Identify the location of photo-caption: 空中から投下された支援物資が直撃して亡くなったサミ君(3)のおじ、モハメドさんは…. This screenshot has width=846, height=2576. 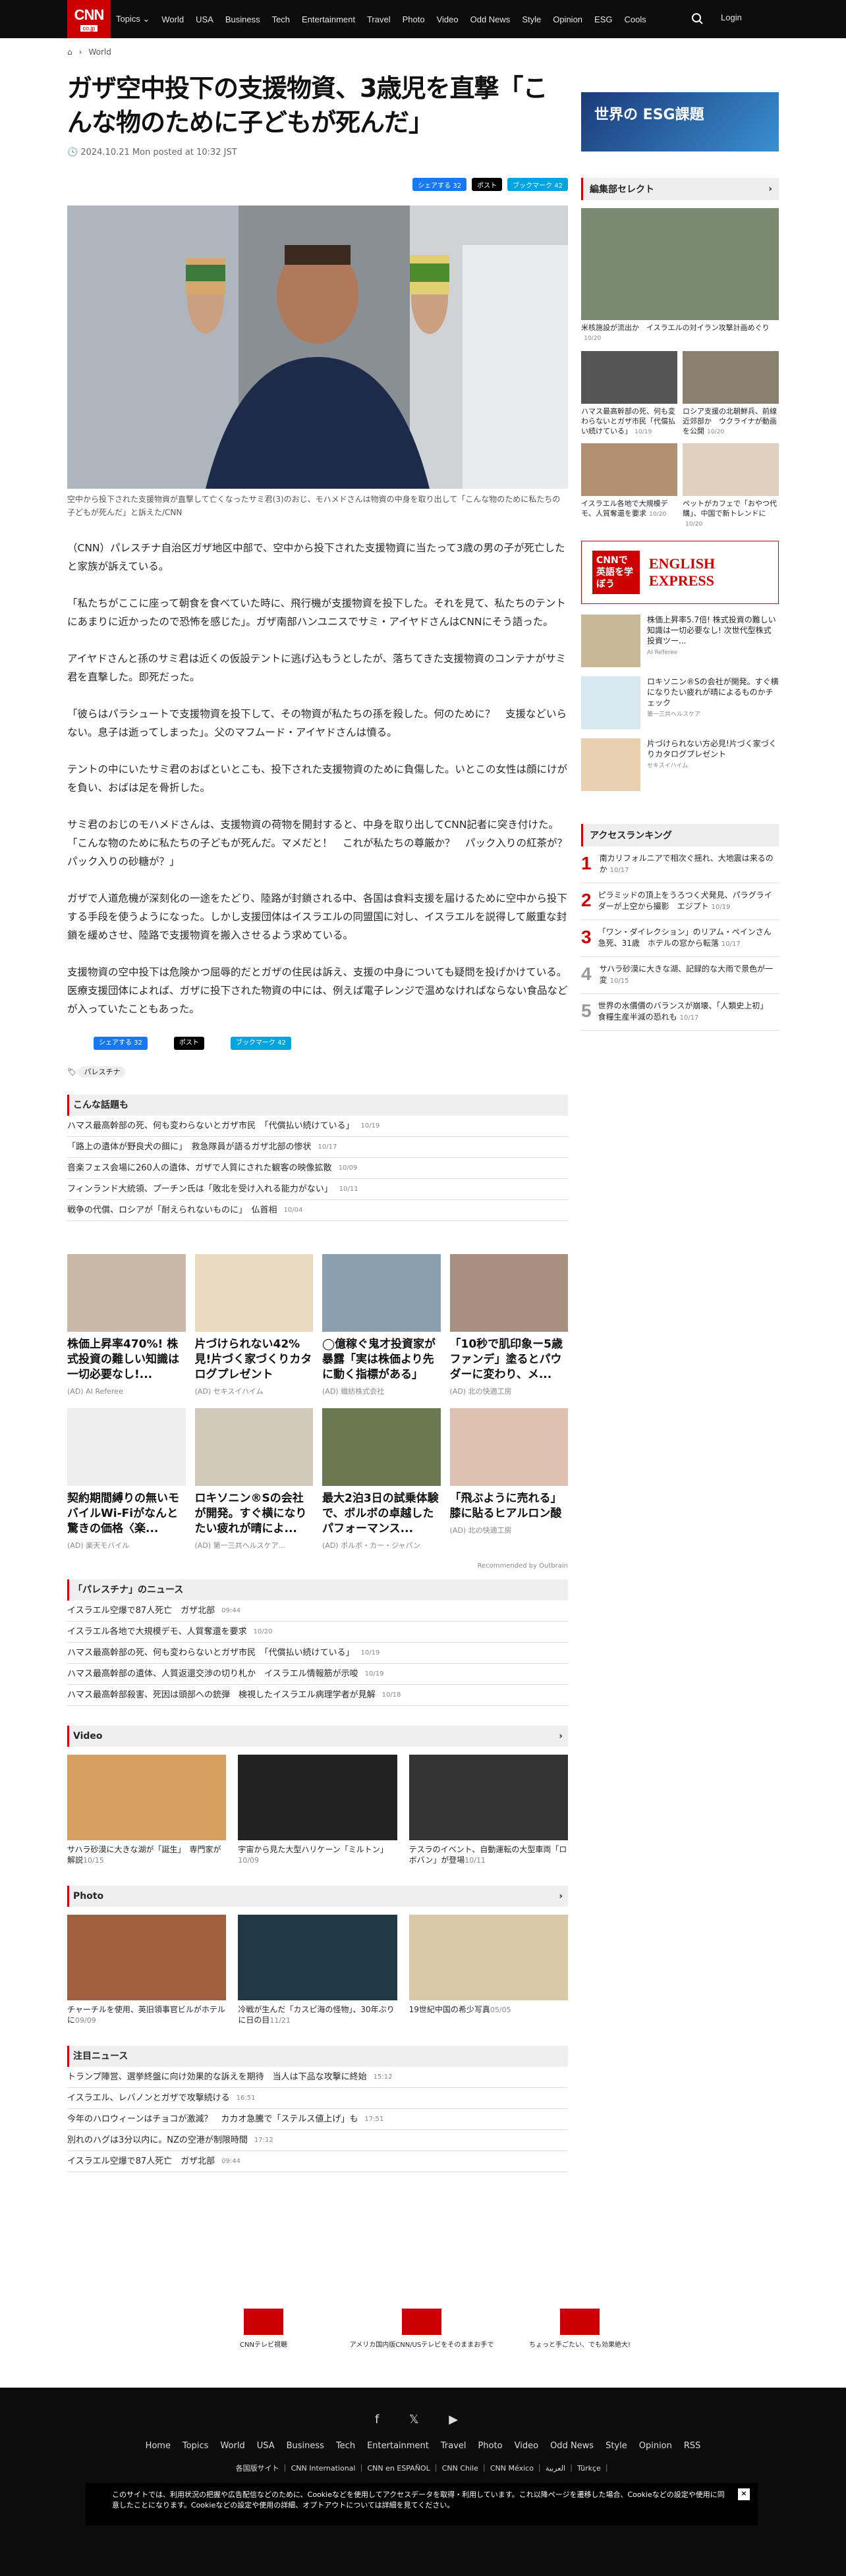
(314, 506).